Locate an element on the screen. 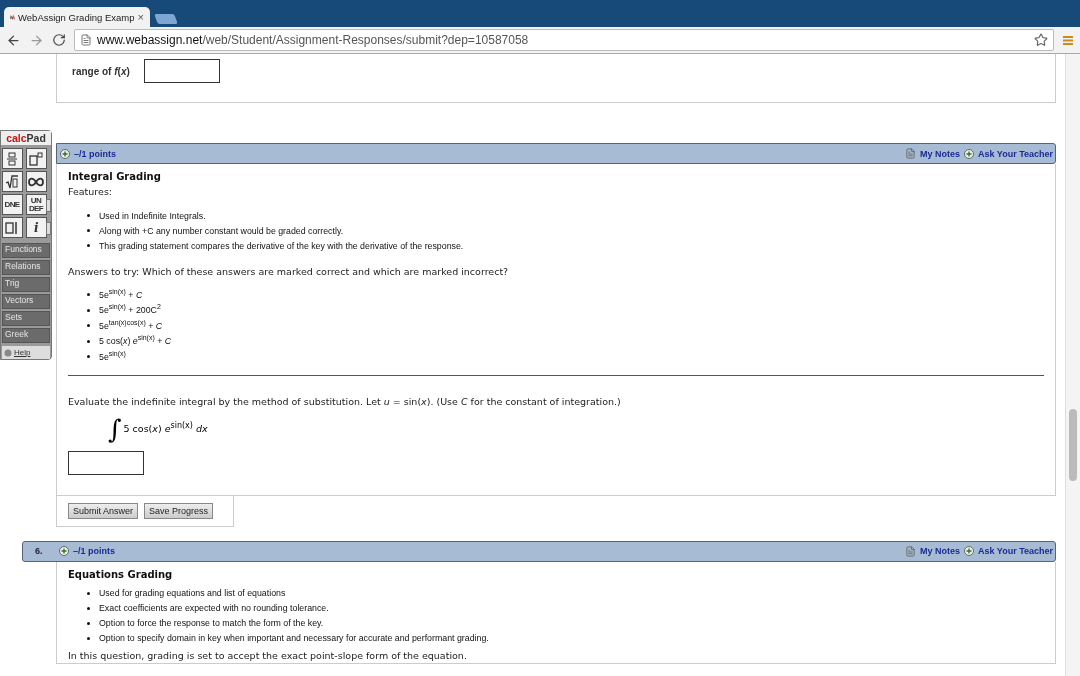  square-root-icon is located at coordinates (12, 181).